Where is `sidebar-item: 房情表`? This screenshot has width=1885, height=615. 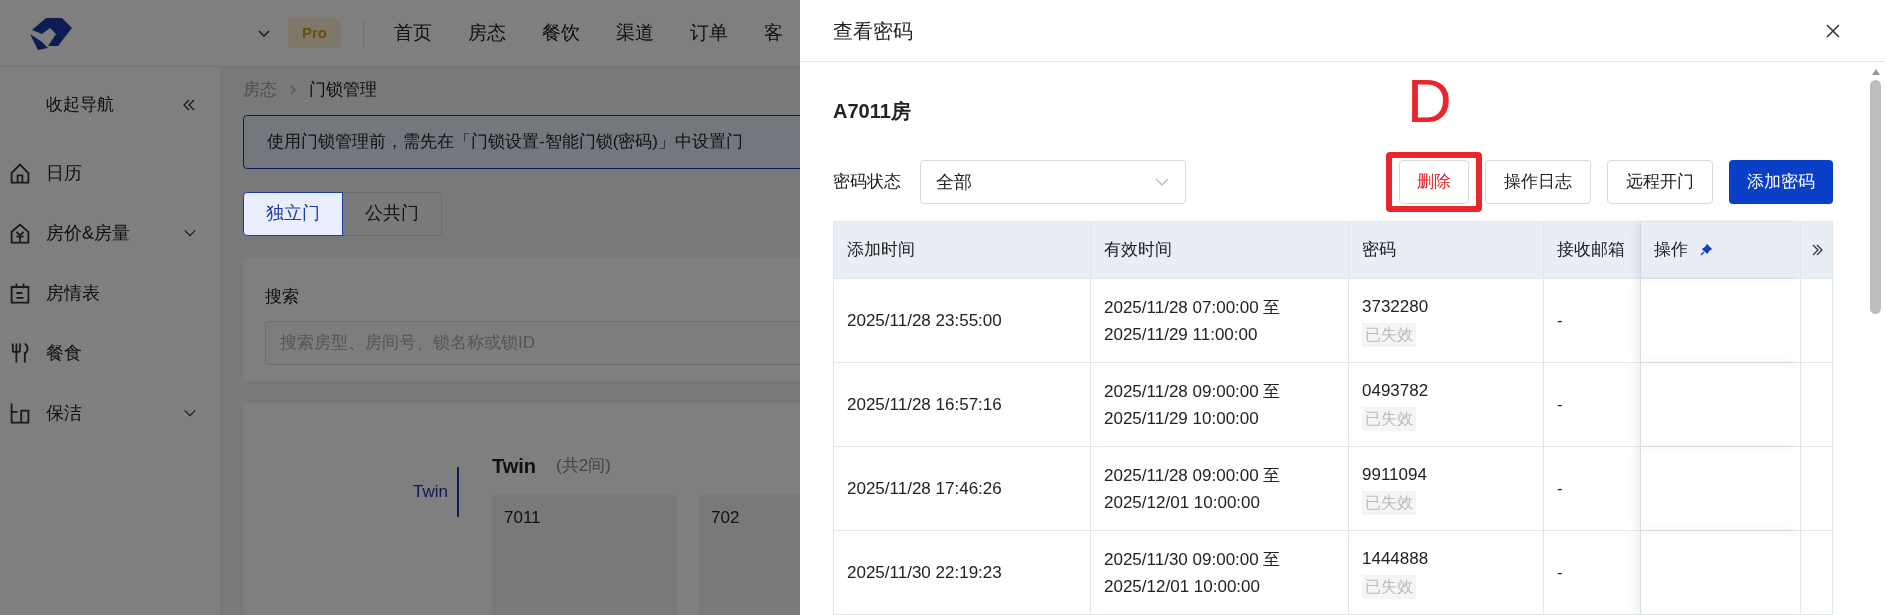
sidebar-item: 房情表 is located at coordinates (121, 293).